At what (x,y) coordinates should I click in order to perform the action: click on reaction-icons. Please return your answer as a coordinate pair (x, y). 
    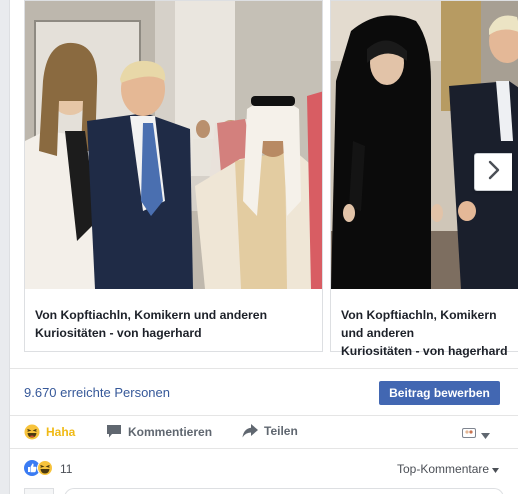
    Looking at the image, I should click on (38, 470).